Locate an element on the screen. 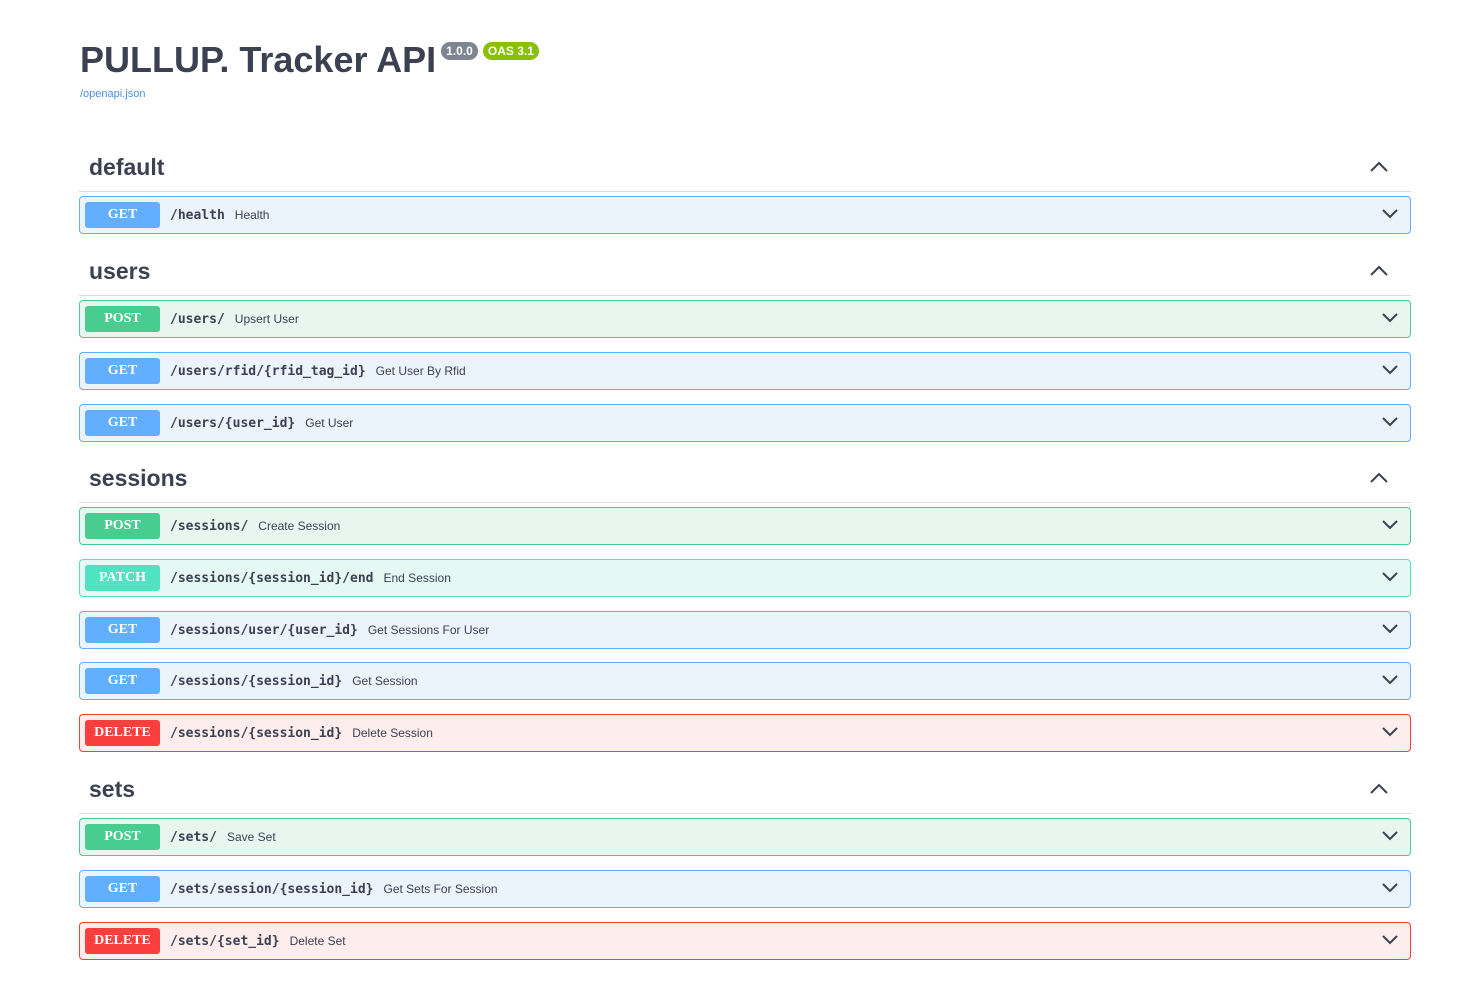 The height and width of the screenshot is (998, 1482). operation-get-health: GET /health Health is located at coordinates (745, 215).